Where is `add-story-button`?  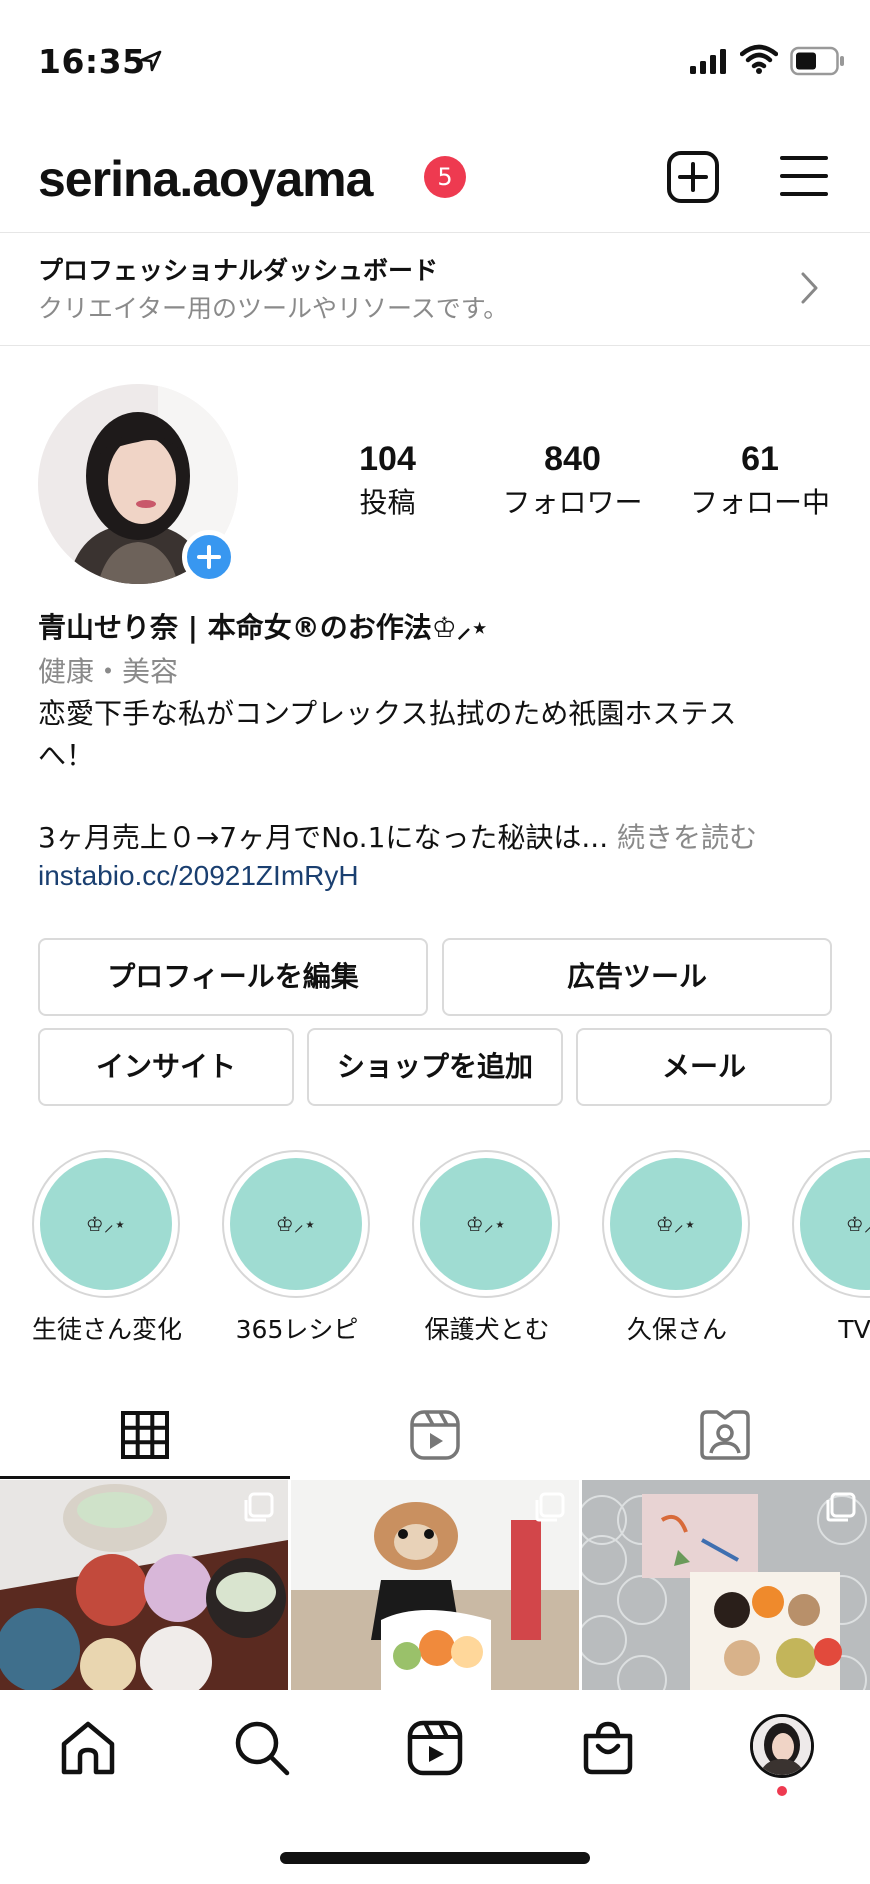
add-story-button is located at coordinates (209, 557).